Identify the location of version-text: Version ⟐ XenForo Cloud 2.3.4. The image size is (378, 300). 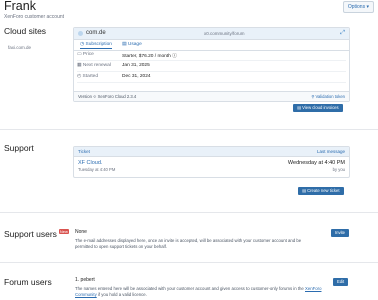
(107, 96).